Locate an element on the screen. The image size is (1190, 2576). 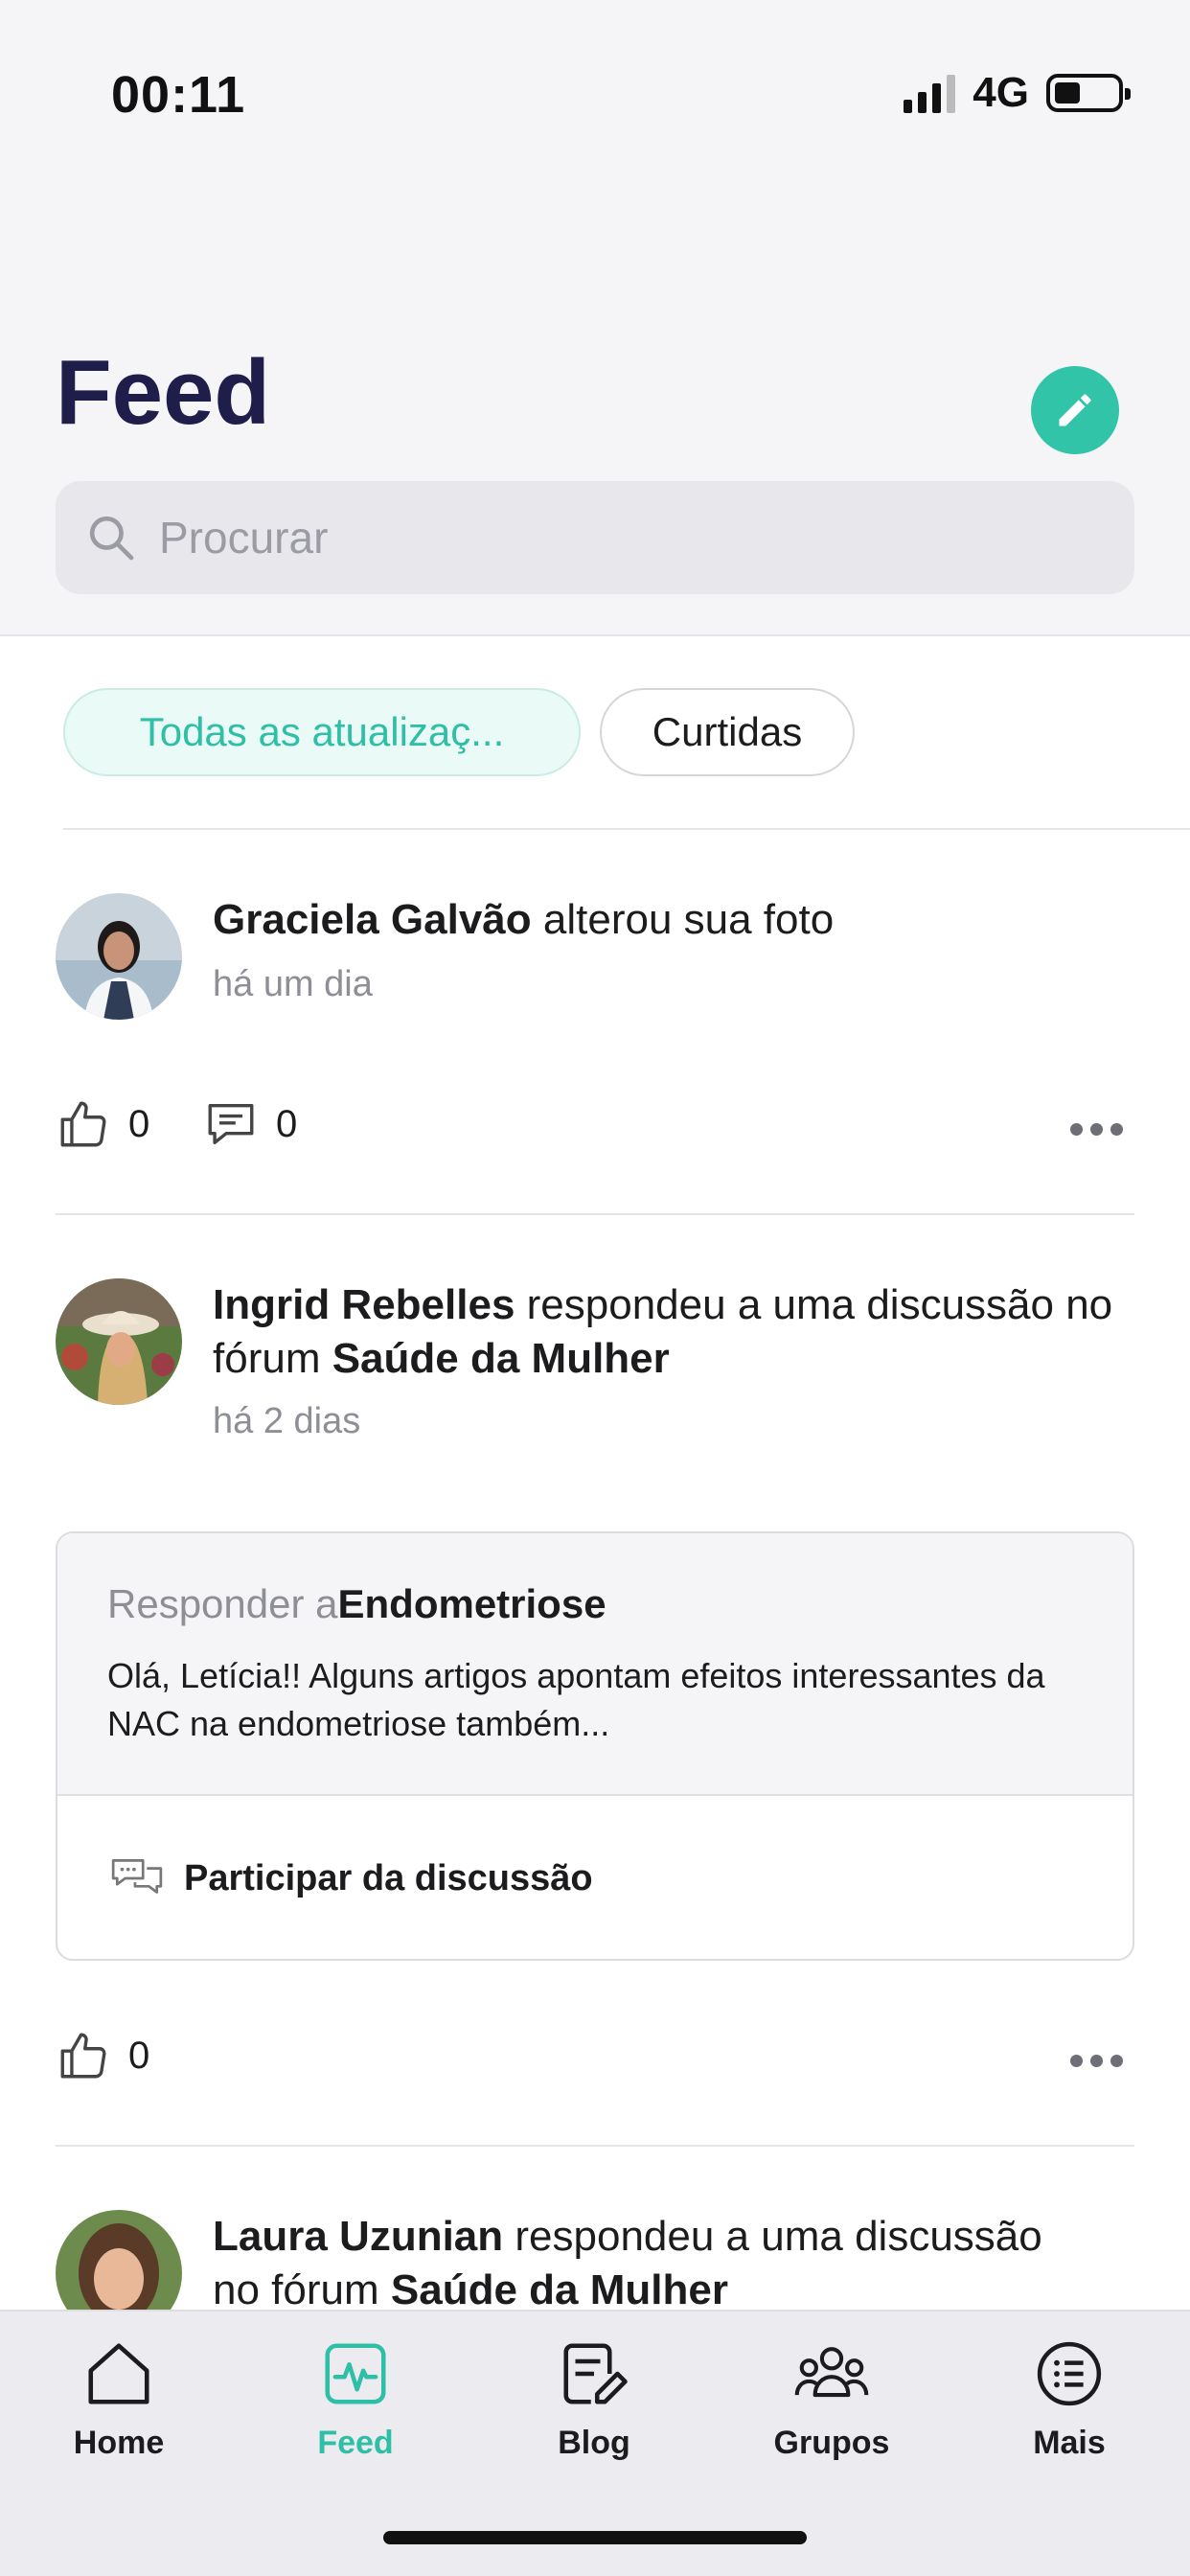
post-author: Graciela Galvão is located at coordinates (373, 920).